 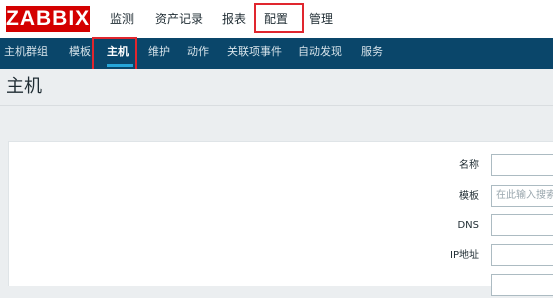 I want to click on name-input, so click(x=522, y=165).